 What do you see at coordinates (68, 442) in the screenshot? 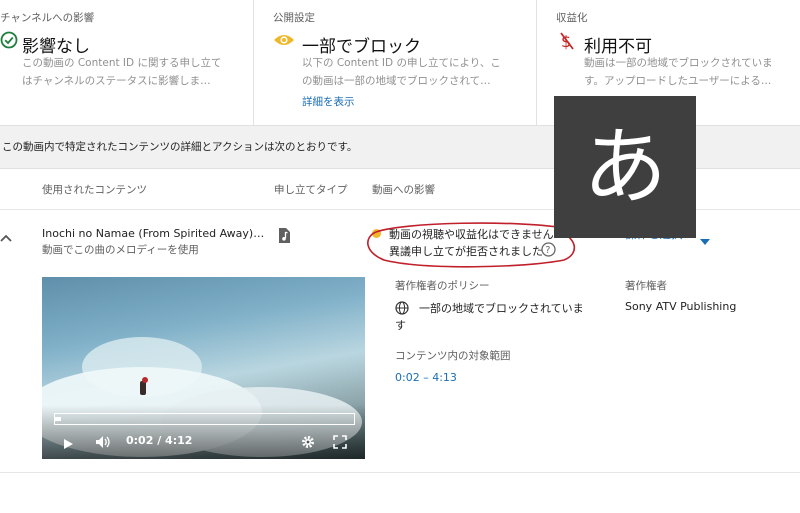
I see `play-icon` at bounding box center [68, 442].